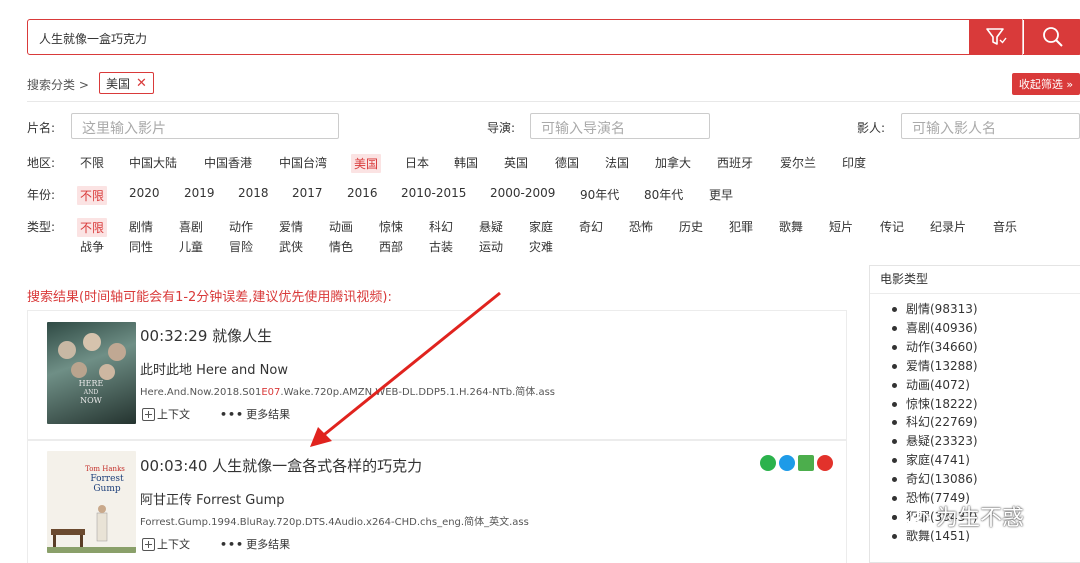  Describe the element at coordinates (806, 463) in the screenshot. I see `iqiyi-icon` at that location.